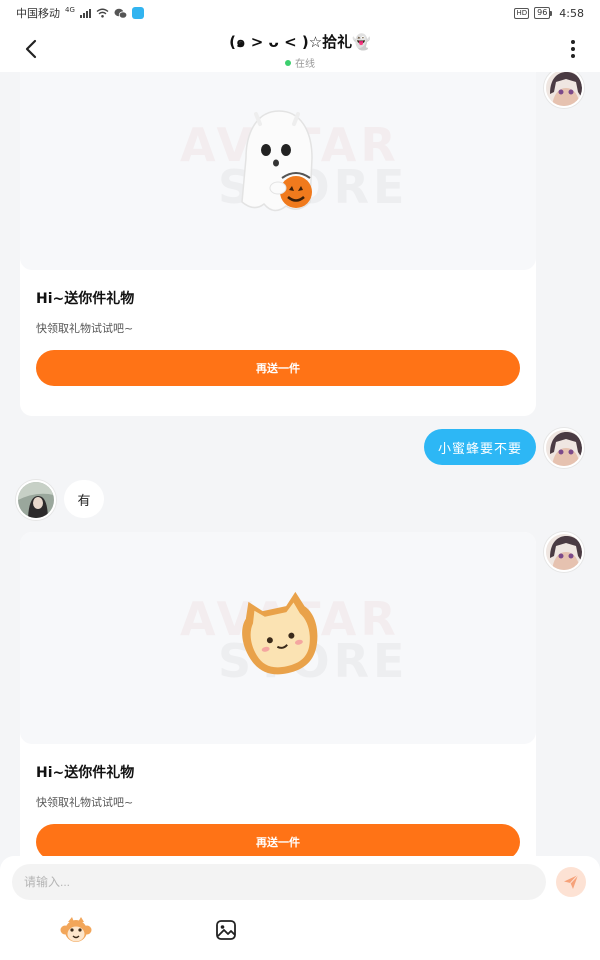 Image resolution: width=600 pixels, height=960 pixels. Describe the element at coordinates (84, 499) in the screenshot. I see `incoming-message-bubble: 有` at that location.